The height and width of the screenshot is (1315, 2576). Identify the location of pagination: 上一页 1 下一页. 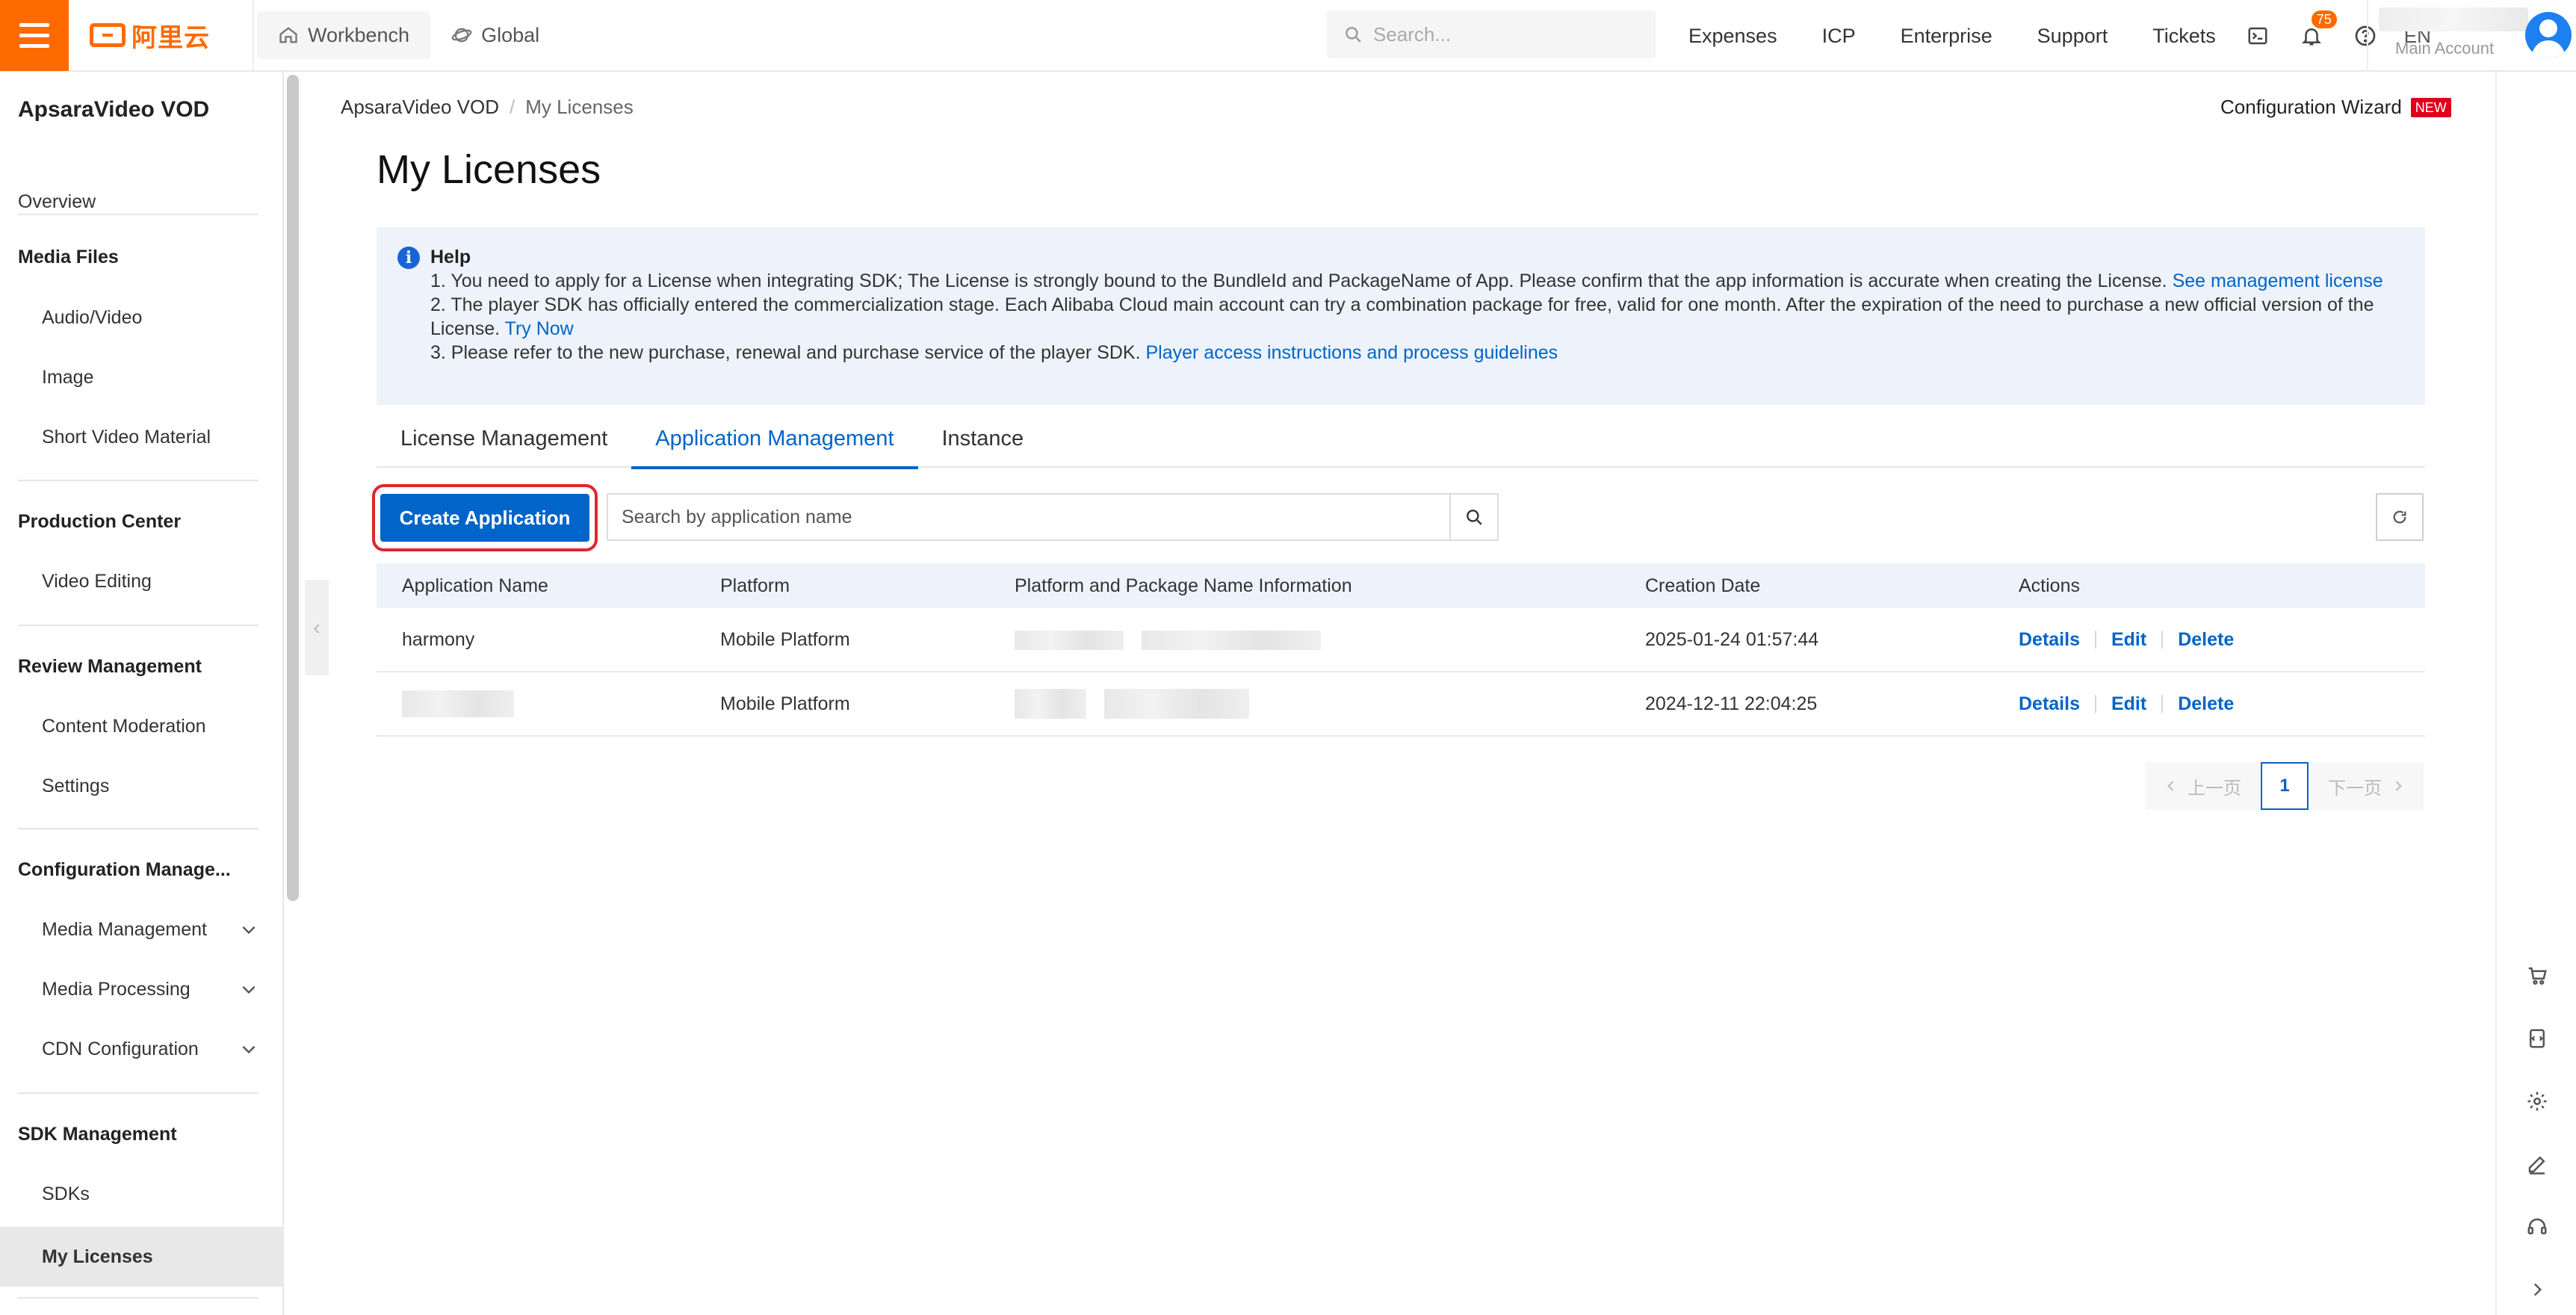
(2285, 786).